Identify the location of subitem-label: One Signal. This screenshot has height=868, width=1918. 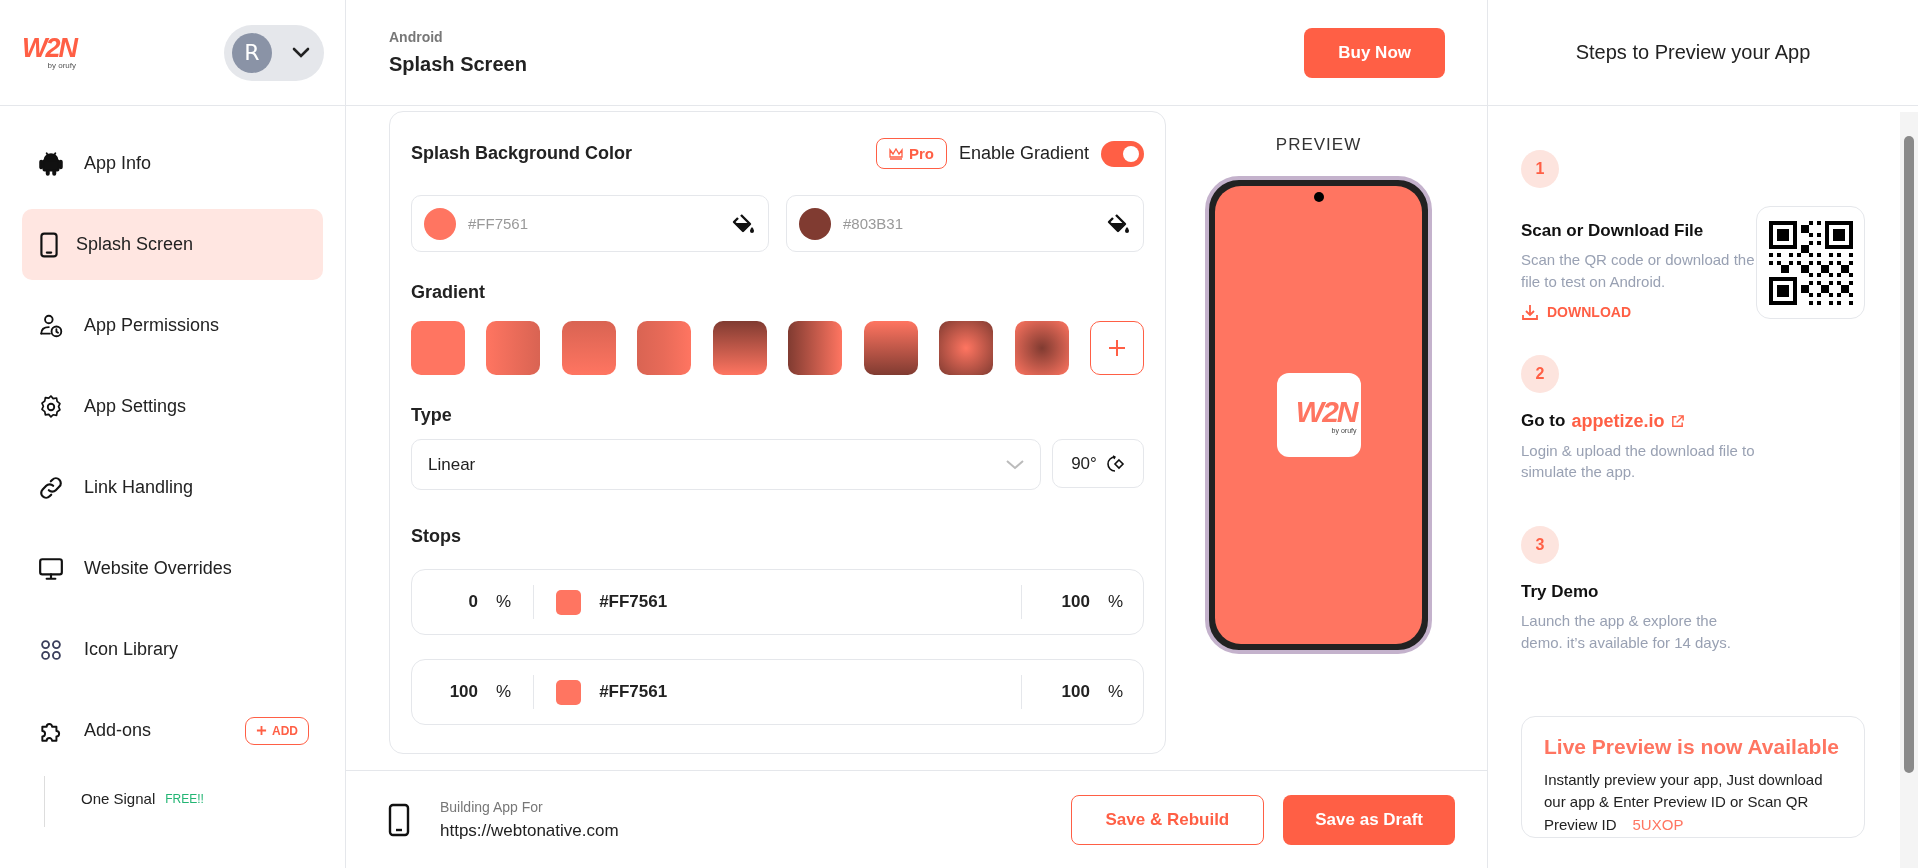
(118, 798).